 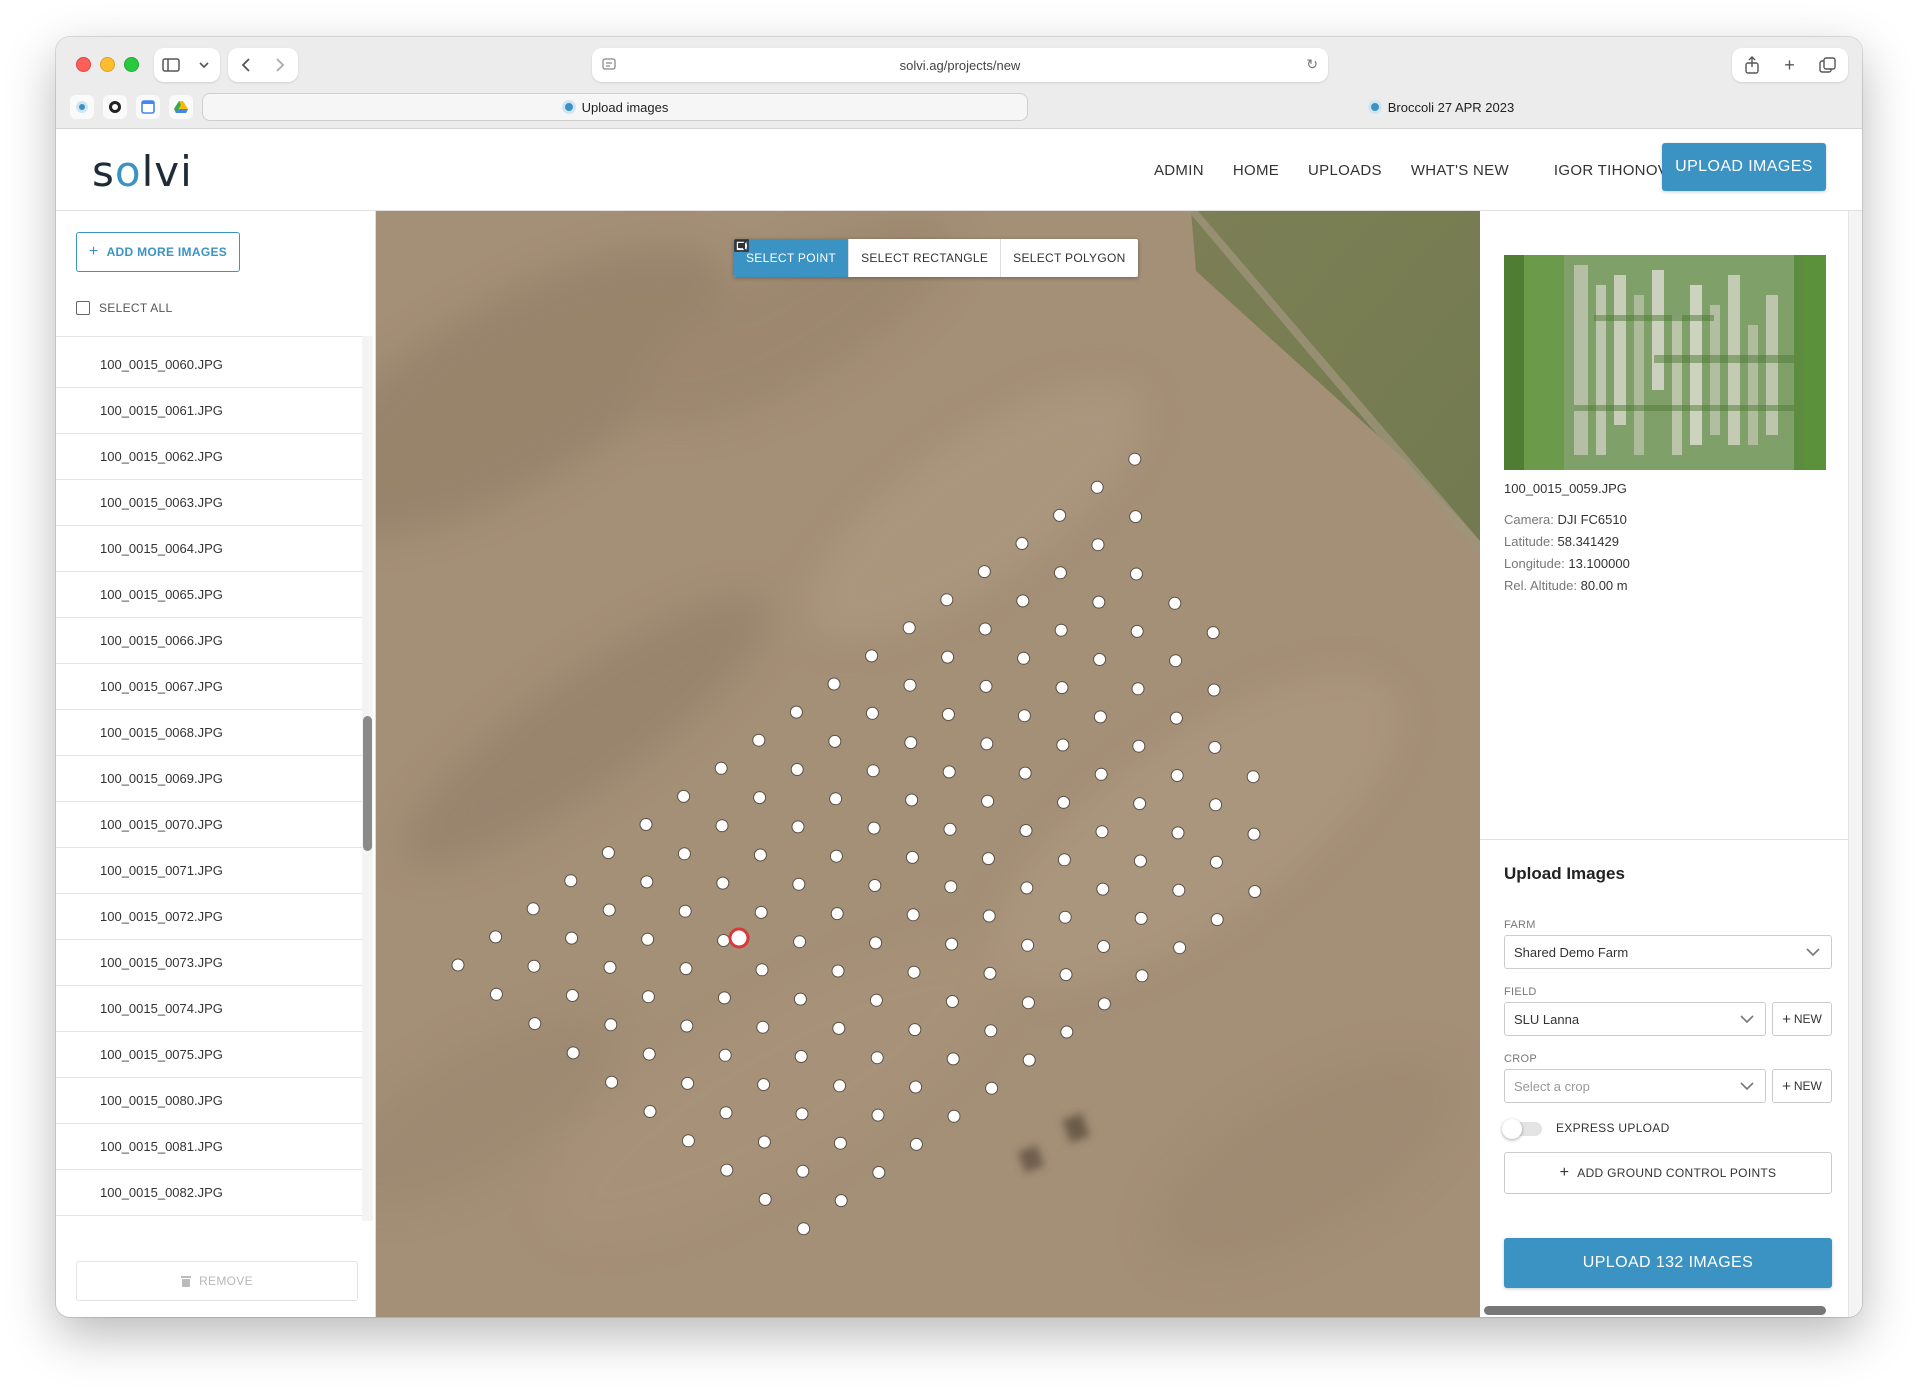 I want to click on file-list-item: 100_0015_0069.JPG, so click(x=209, y=779).